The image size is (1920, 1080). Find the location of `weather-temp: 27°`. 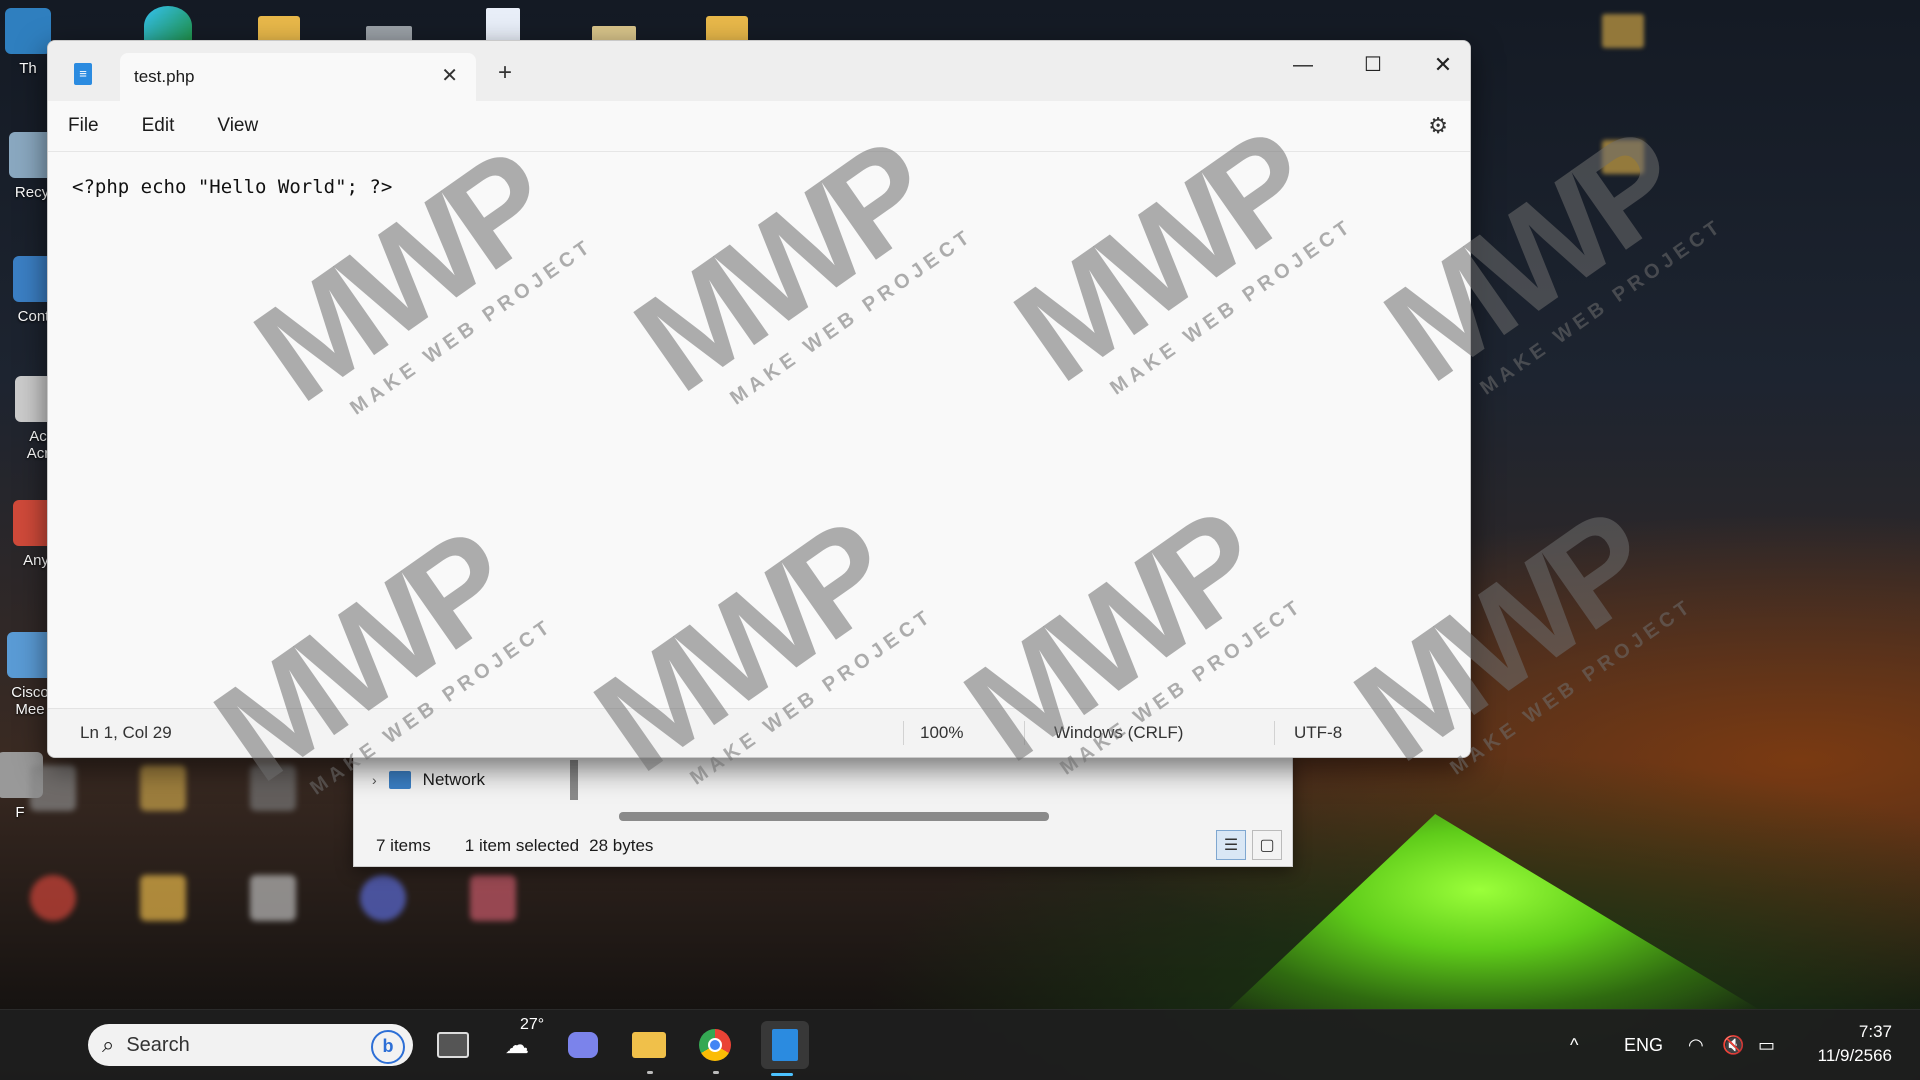

weather-temp: 27° is located at coordinates (532, 1024).